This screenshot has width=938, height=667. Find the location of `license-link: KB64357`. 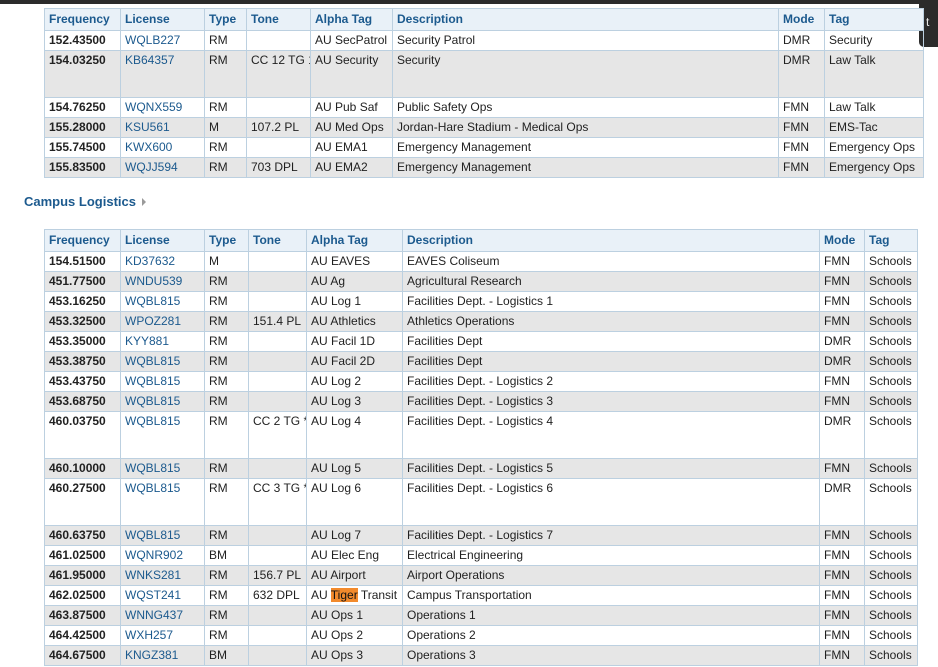

license-link: KB64357 is located at coordinates (162, 74).